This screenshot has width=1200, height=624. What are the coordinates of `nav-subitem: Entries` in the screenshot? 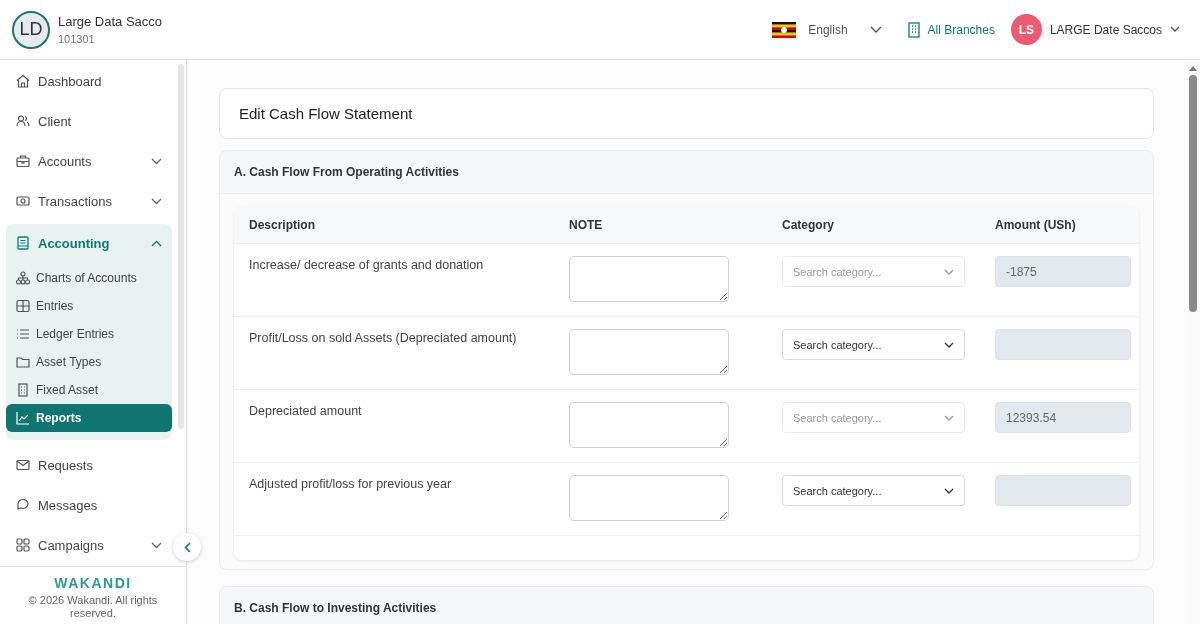 It's located at (89, 306).